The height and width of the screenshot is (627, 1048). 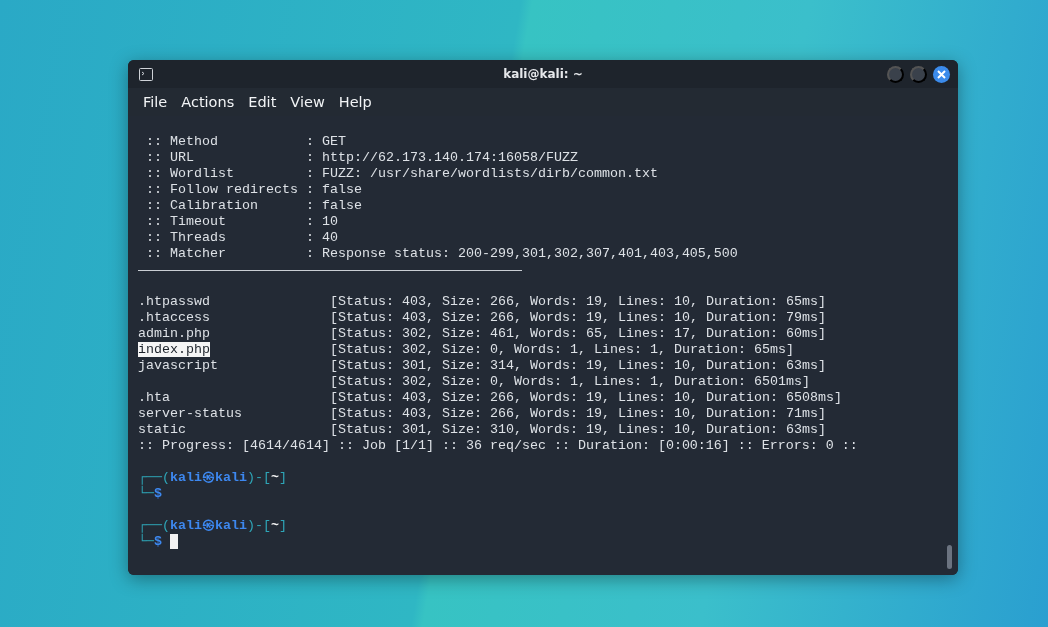 I want to click on progress-line: :: Progress: [4614/4614] :: Job [1/1] :: 36 req/sec :: Duration: [0:00:16] :: Errors: 0 ::, so click(x=498, y=446).